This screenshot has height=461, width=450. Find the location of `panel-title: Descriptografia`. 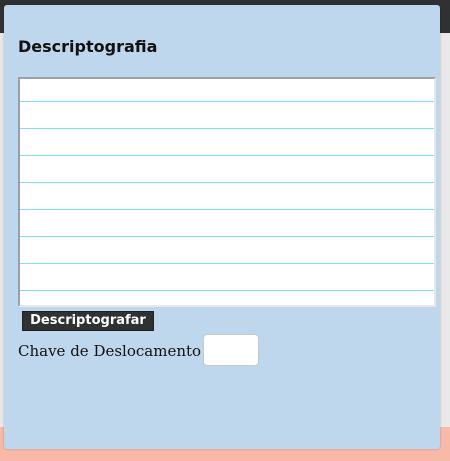

panel-title: Descriptografia is located at coordinates (88, 46).